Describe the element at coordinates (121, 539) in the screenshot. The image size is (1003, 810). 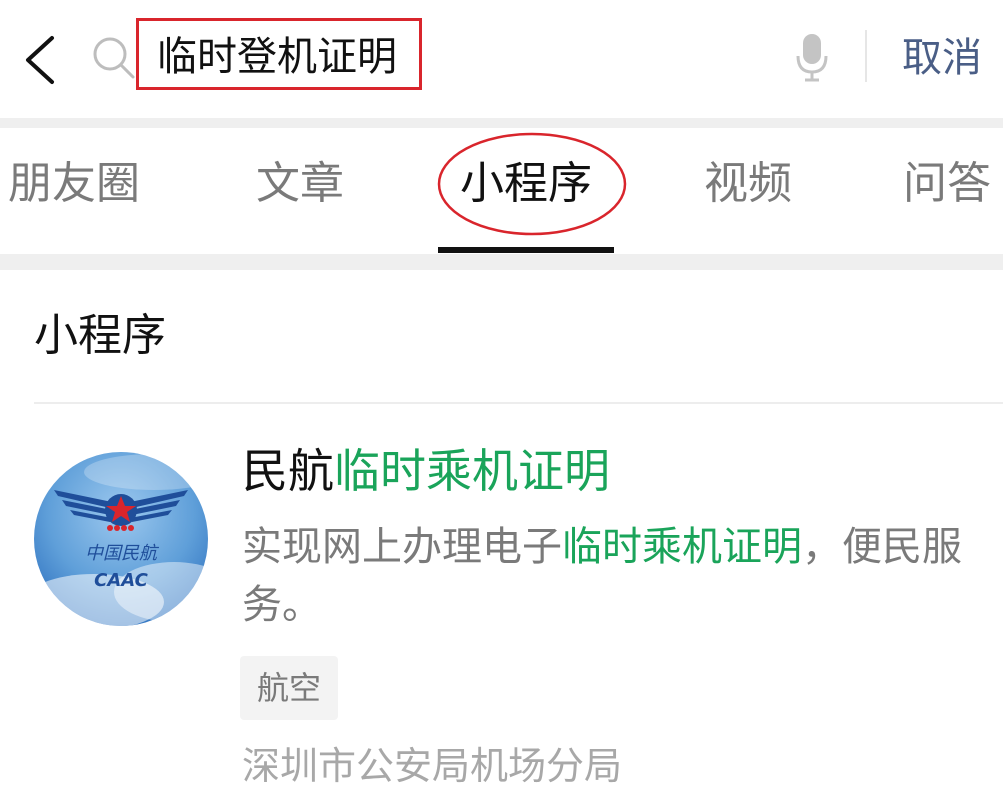
I see `caac-logo: 中国民航 CAAC` at that location.